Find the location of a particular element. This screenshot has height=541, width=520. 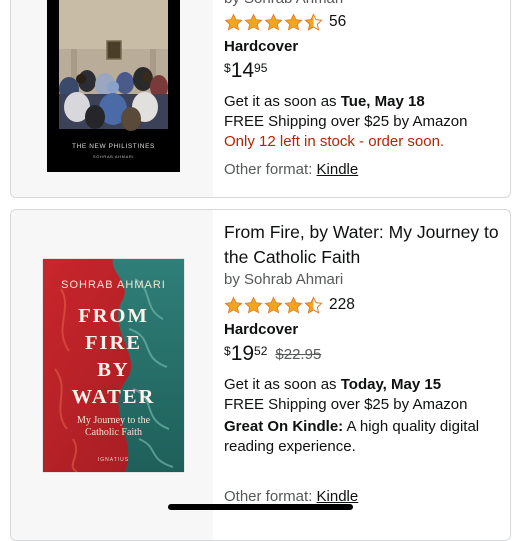

home-indicator is located at coordinates (260, 507).